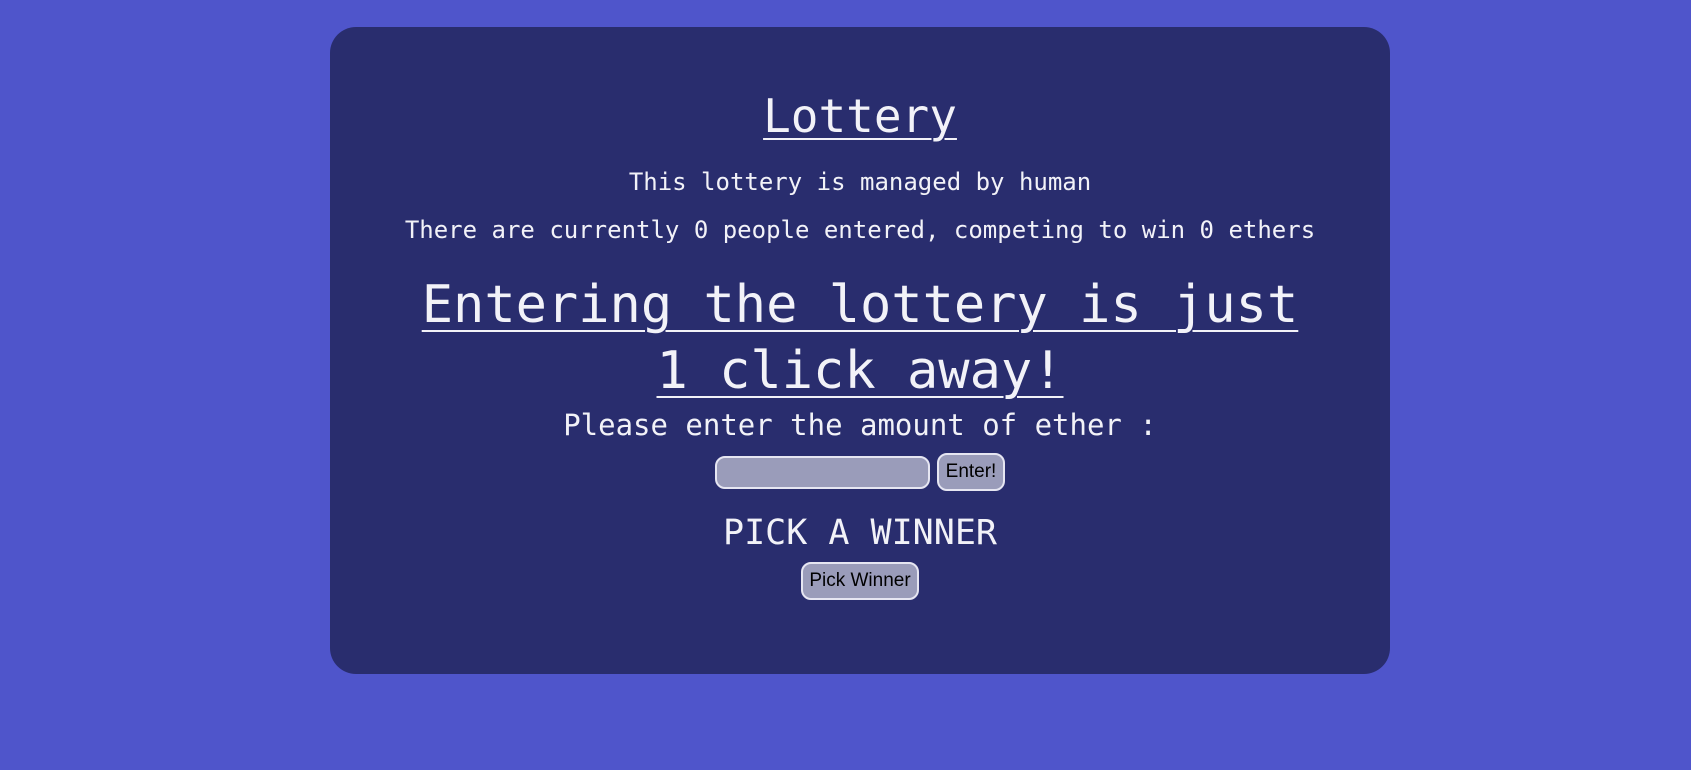 The height and width of the screenshot is (770, 1691). I want to click on enter-button: Enter!, so click(971, 472).